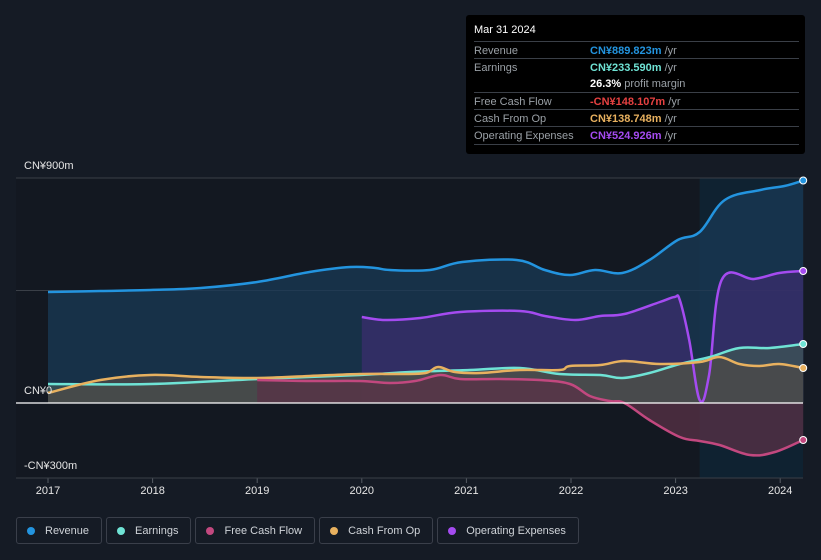  I want to click on legend-item-earnings: Earnings, so click(149, 530).